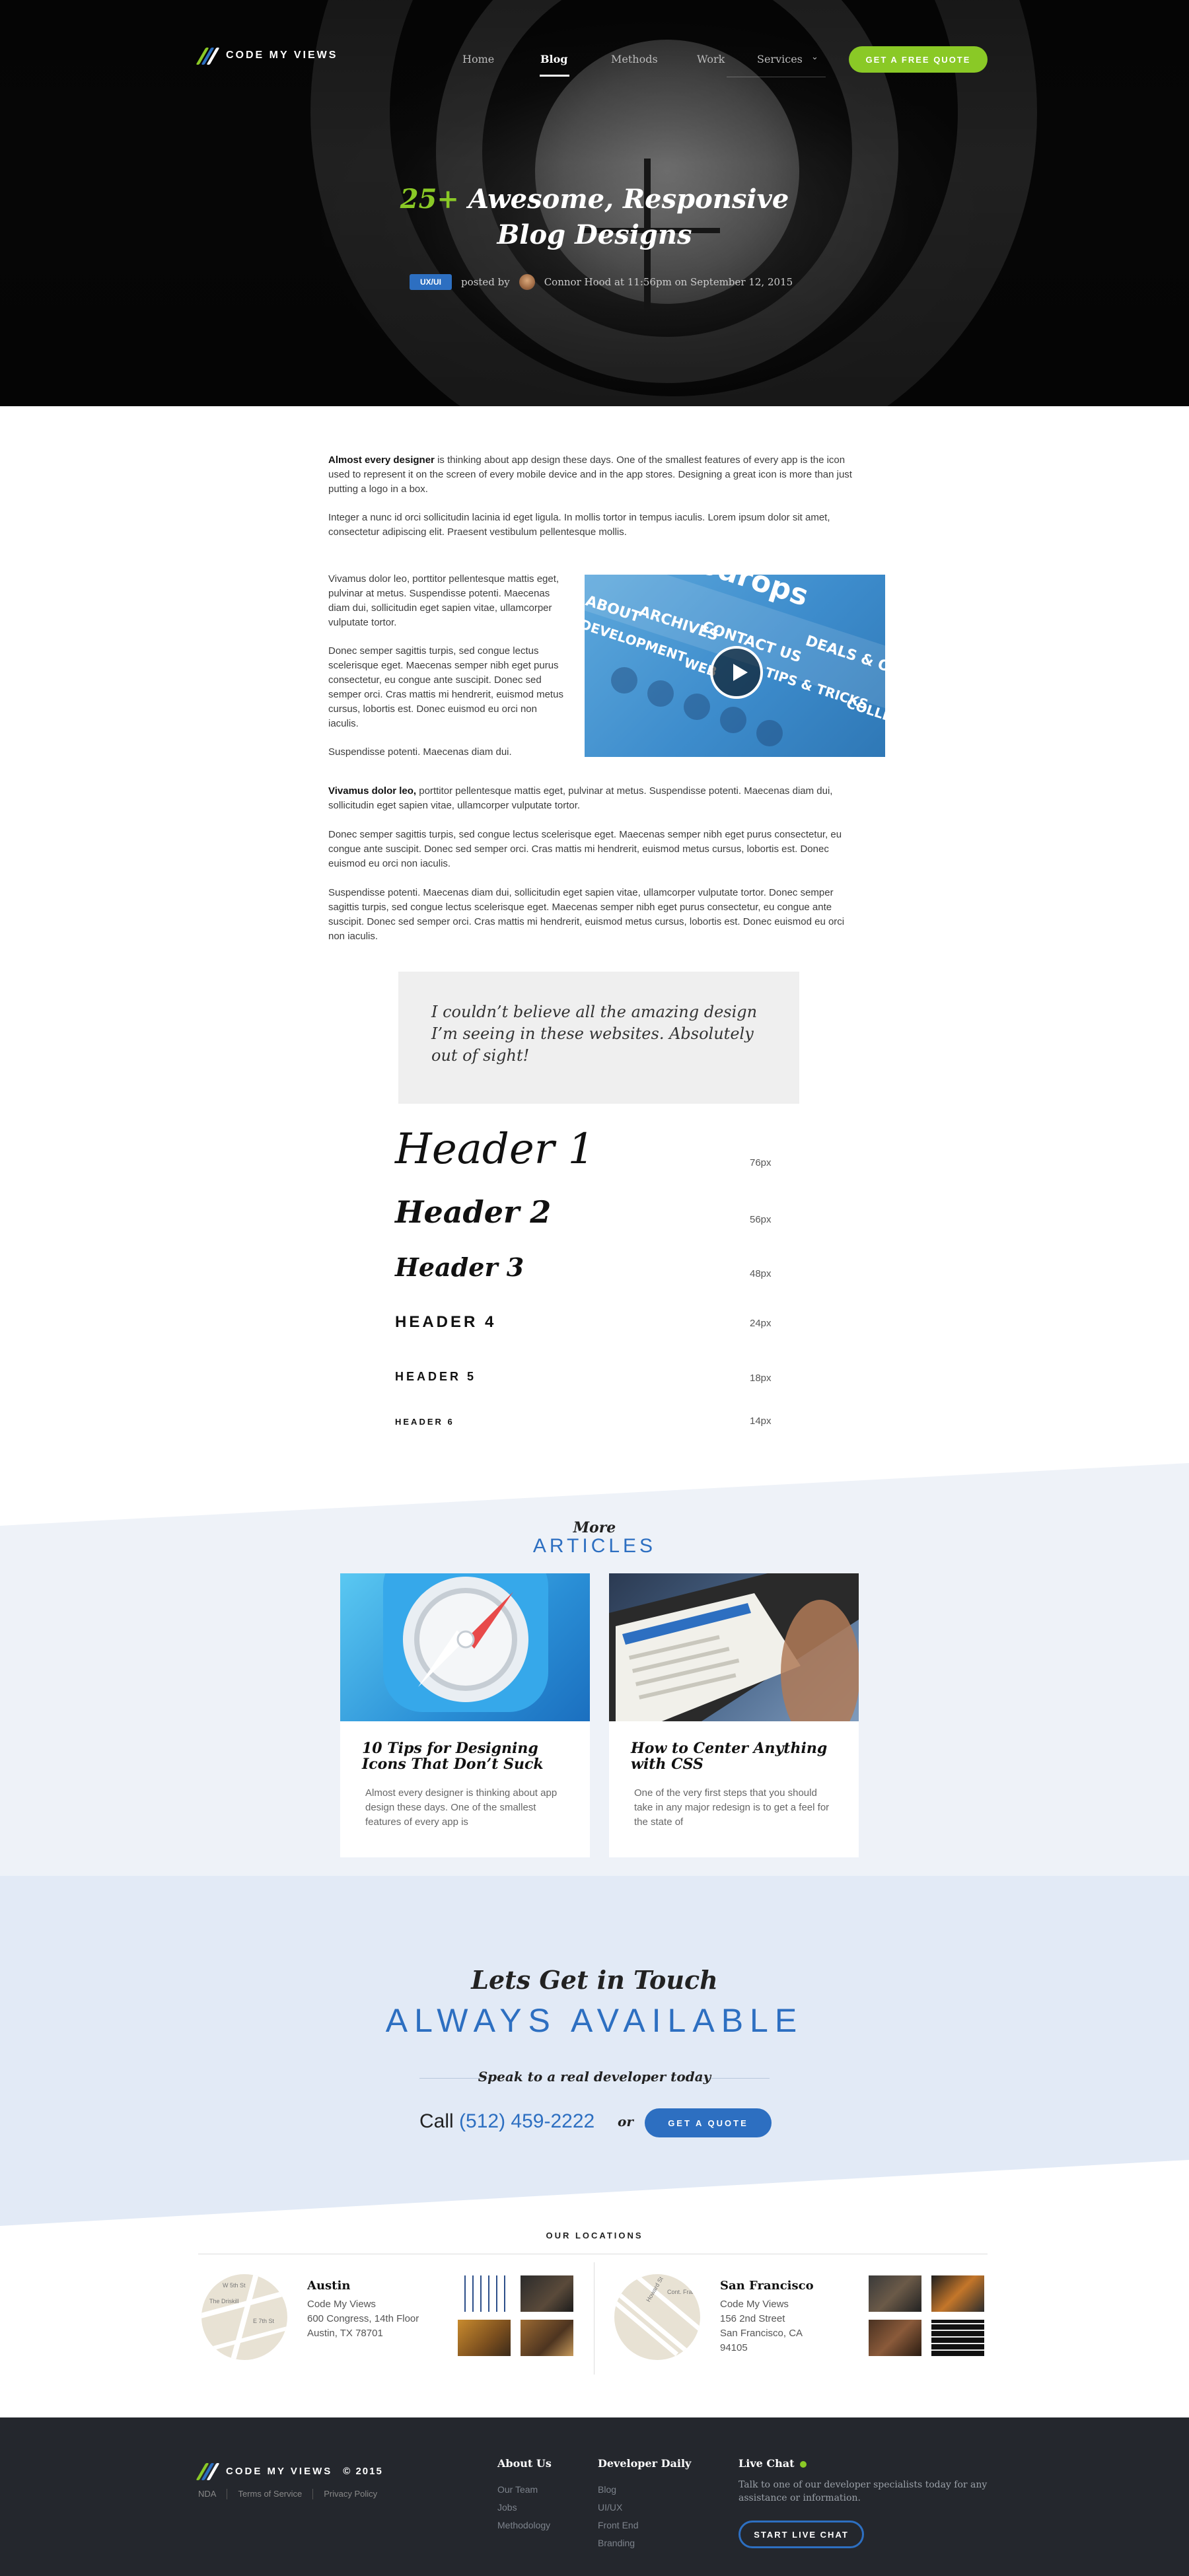  What do you see at coordinates (345, 2333) in the screenshot?
I see `address-line: Austin, TX 78701` at bounding box center [345, 2333].